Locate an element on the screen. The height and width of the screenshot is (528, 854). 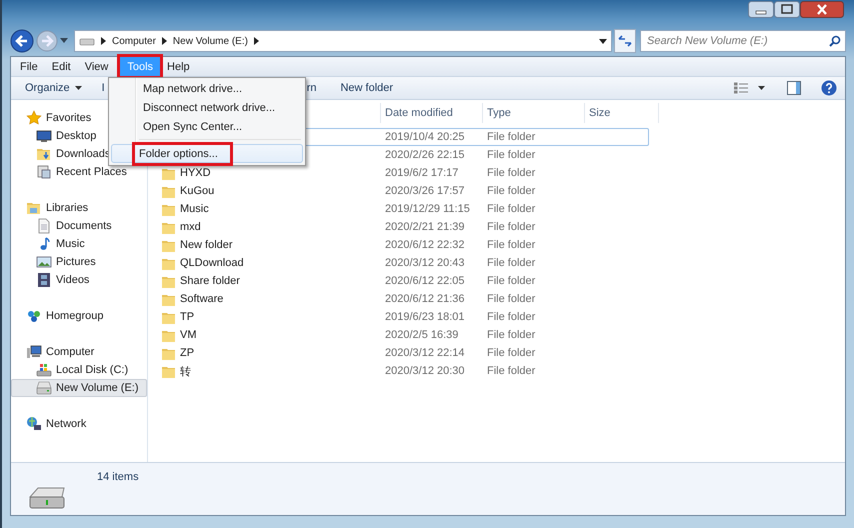
file-row: KuGou 2020/3/26 17:57 File folder is located at coordinates (398, 191).